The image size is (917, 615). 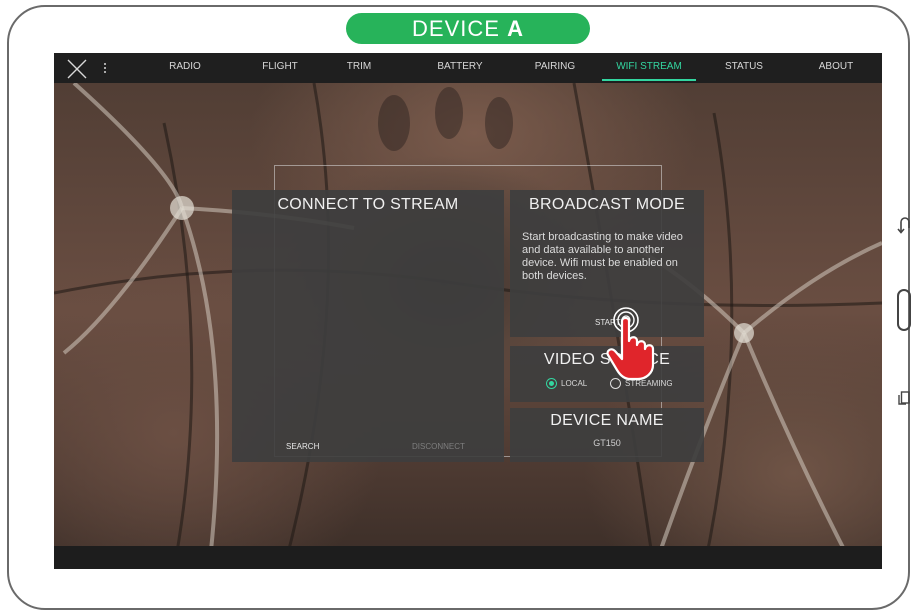 I want to click on more-icon, so click(x=105, y=68).